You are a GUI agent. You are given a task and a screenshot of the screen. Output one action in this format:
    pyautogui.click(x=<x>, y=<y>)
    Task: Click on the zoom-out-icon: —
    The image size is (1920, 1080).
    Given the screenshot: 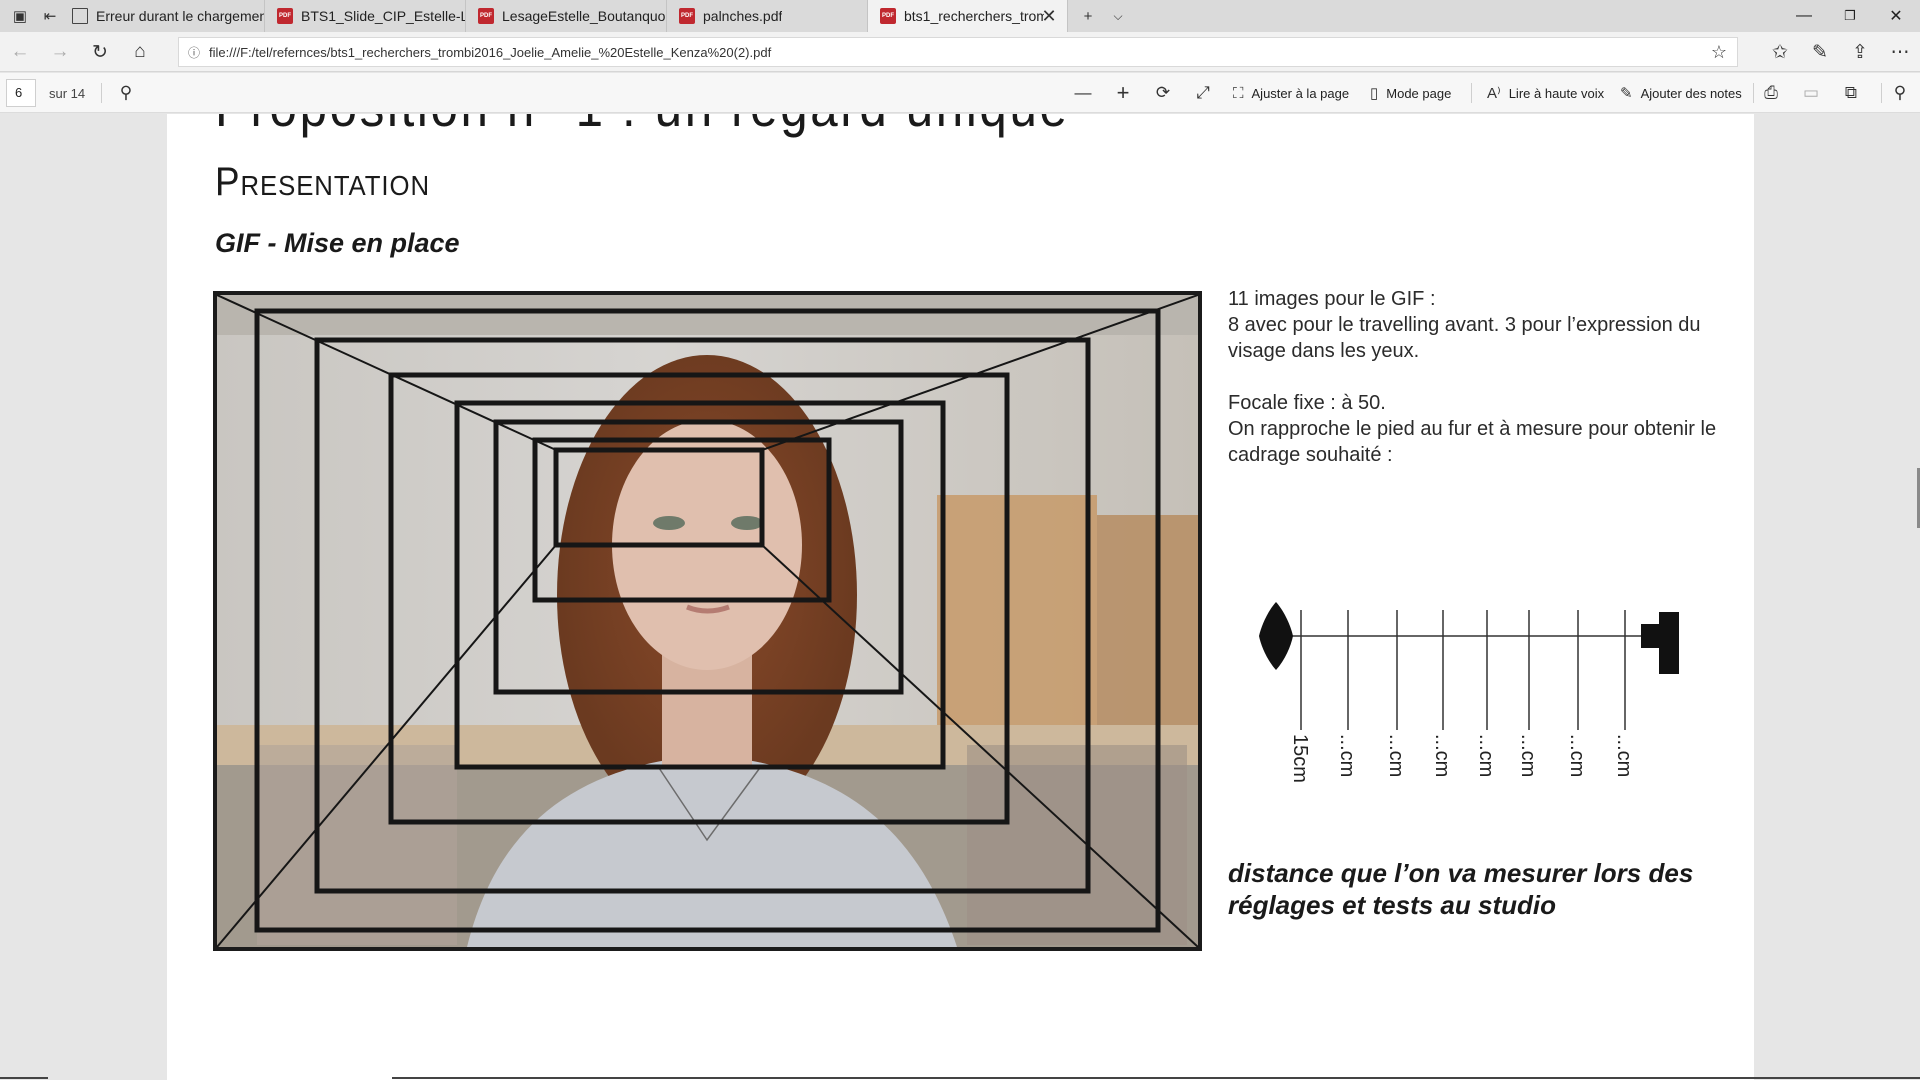 What is the action you would take?
    pyautogui.click(x=1083, y=93)
    